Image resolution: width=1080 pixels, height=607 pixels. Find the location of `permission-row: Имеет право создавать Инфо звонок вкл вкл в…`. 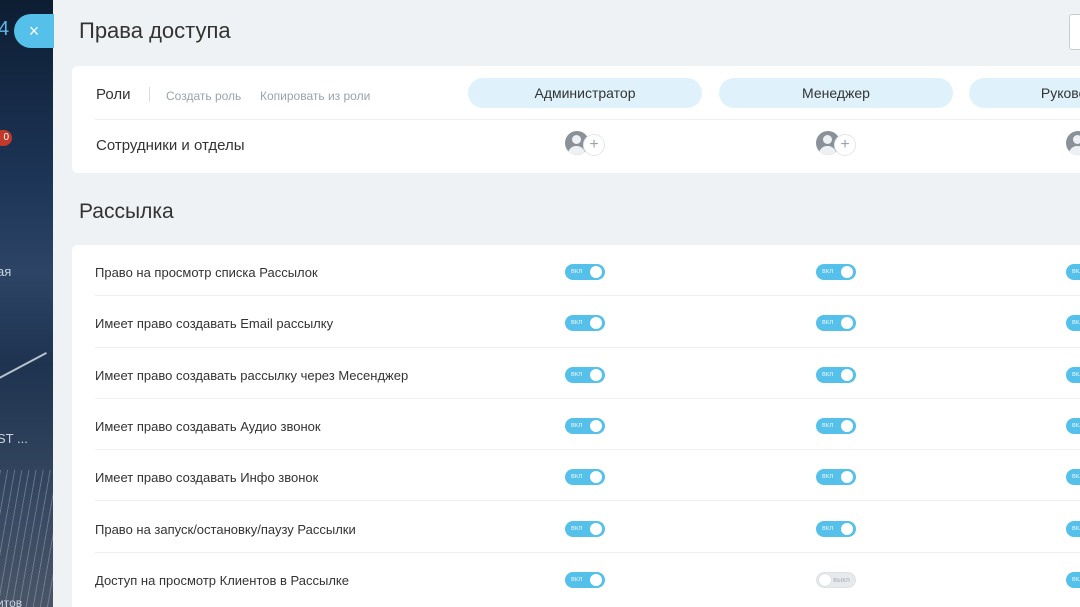

permission-row: Имеет право создавать Инфо звонок вкл вкл в… is located at coordinates (587, 476).